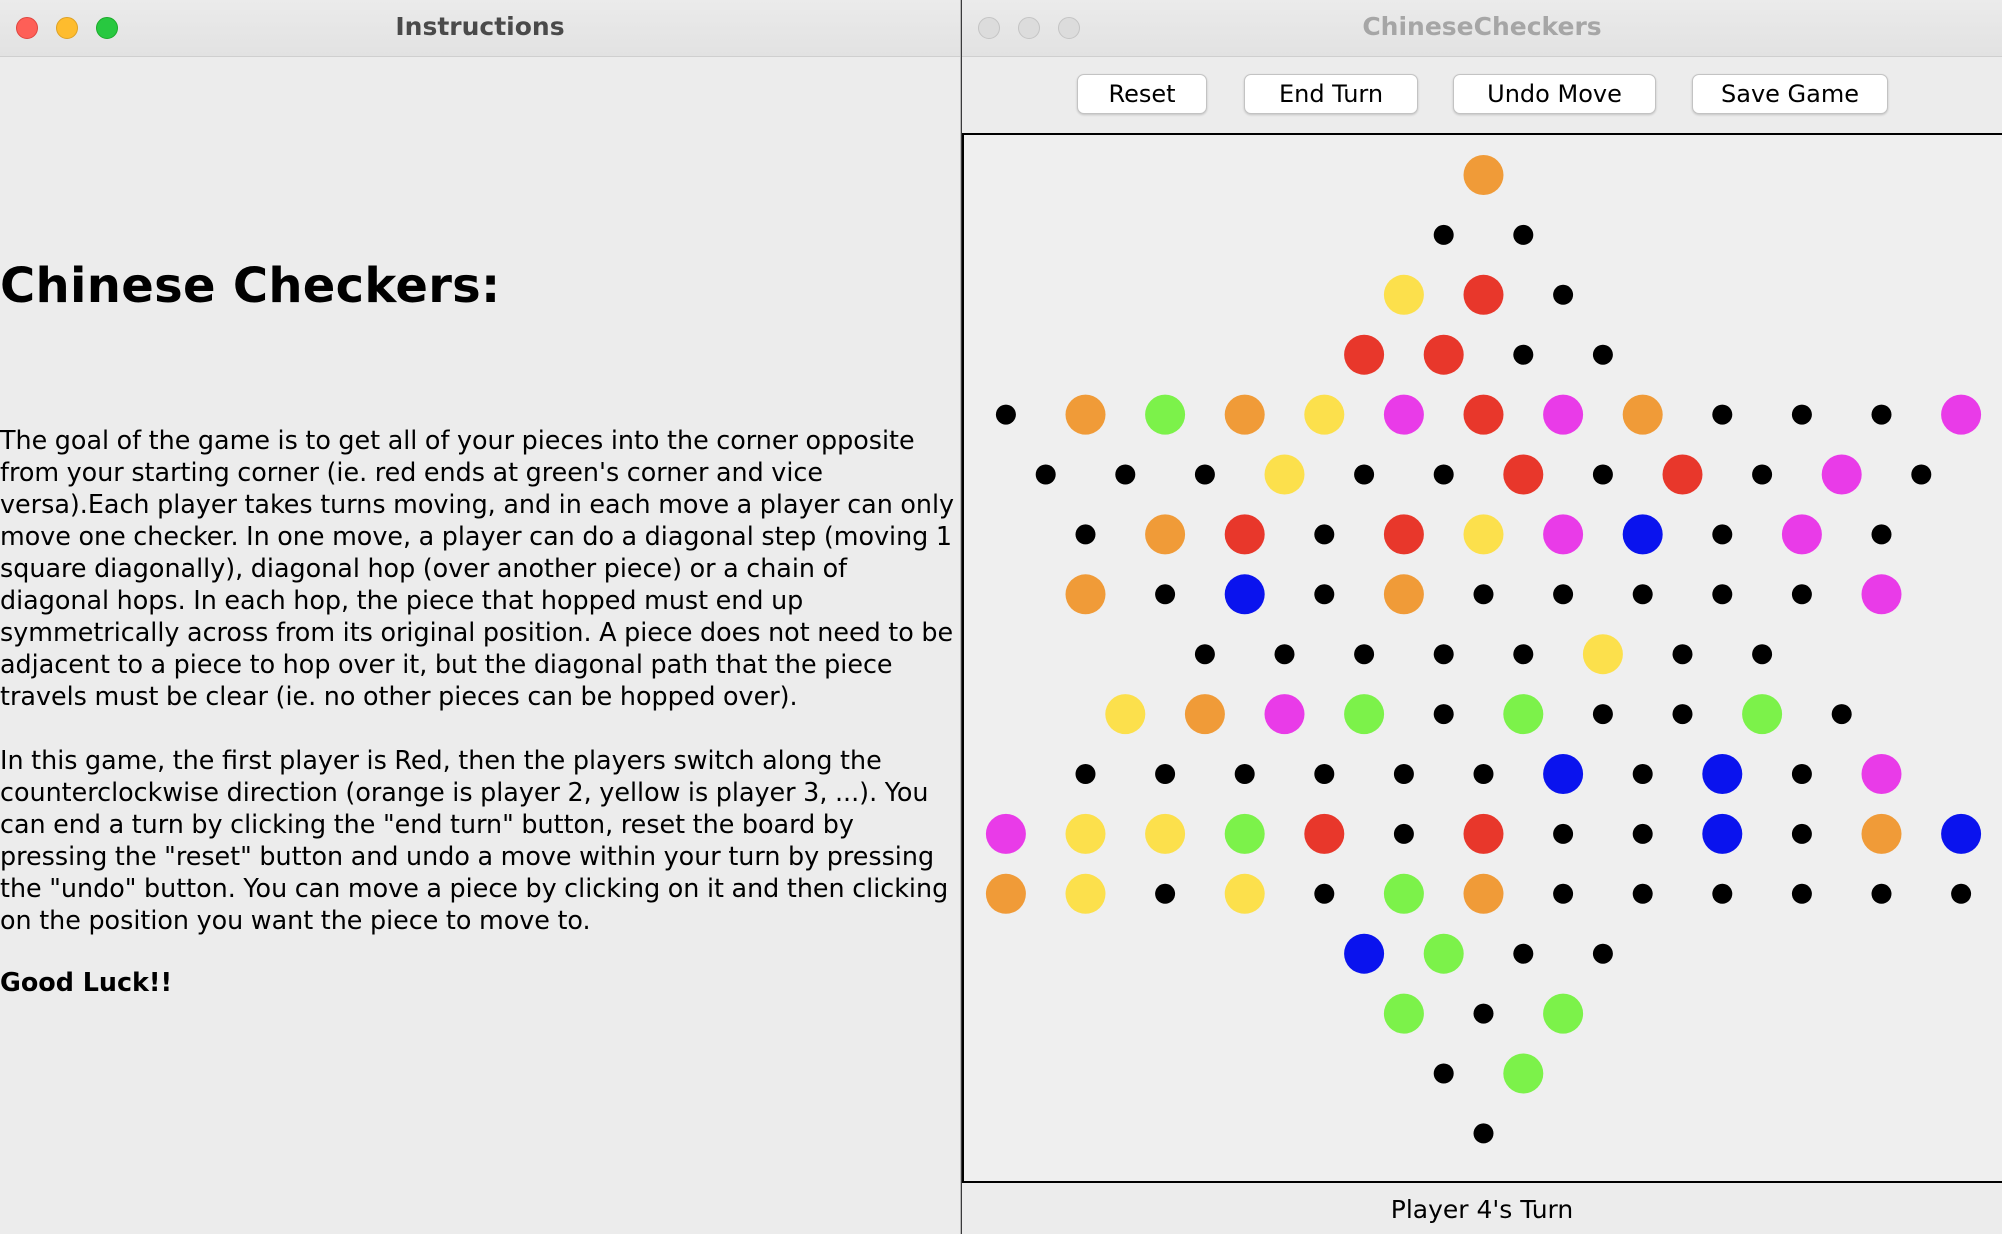 The width and height of the screenshot is (2002, 1234). What do you see at coordinates (1482, 28) in the screenshot?
I see `game-titlebar: ChineseCheckers` at bounding box center [1482, 28].